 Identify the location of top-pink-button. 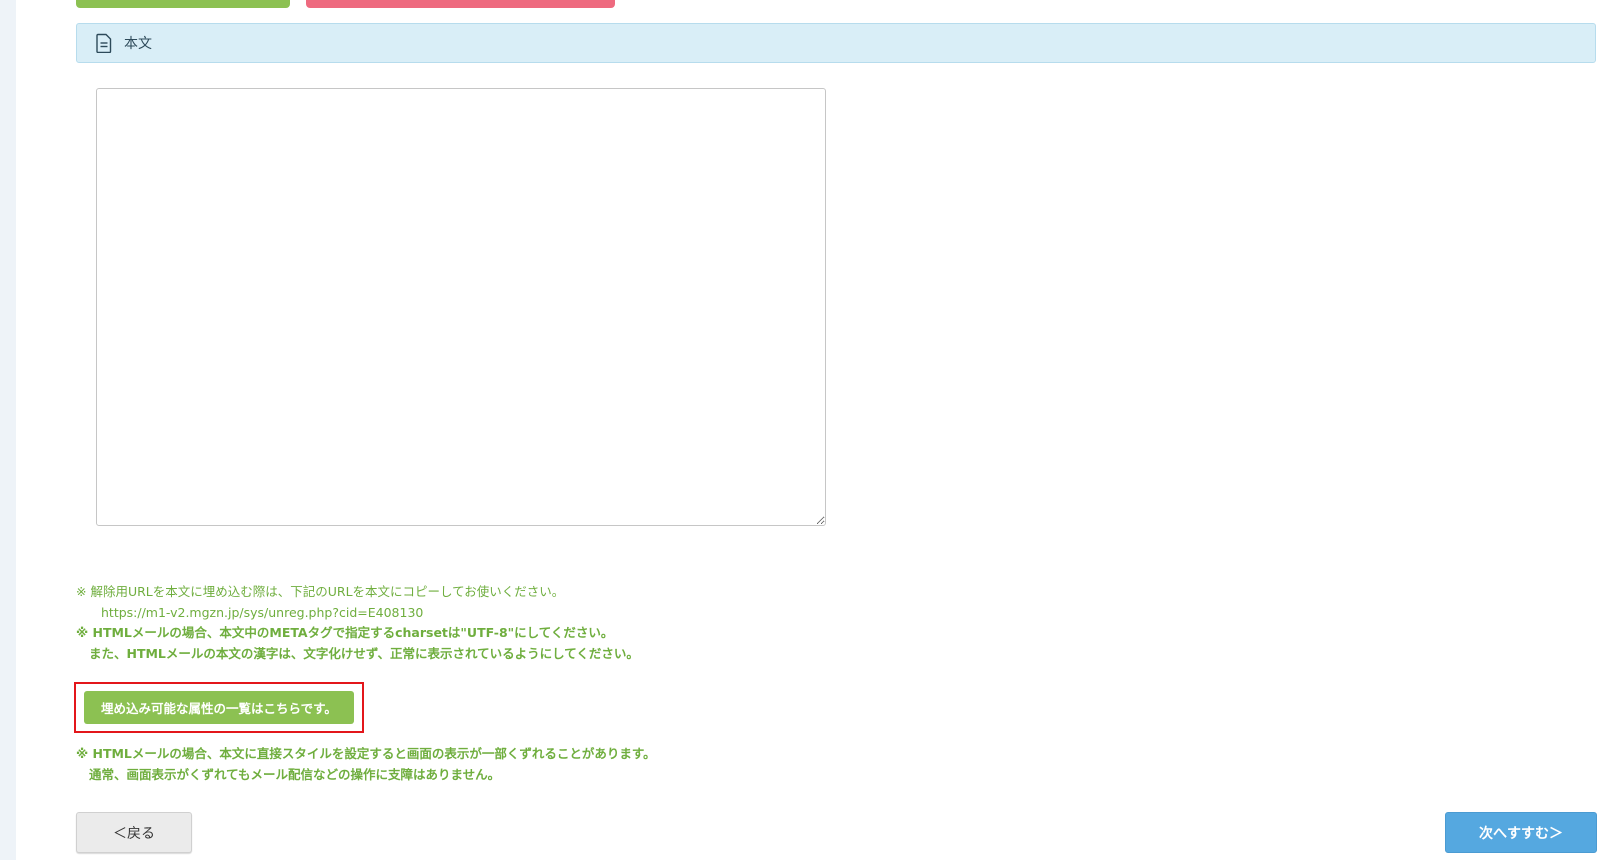
(460, 4).